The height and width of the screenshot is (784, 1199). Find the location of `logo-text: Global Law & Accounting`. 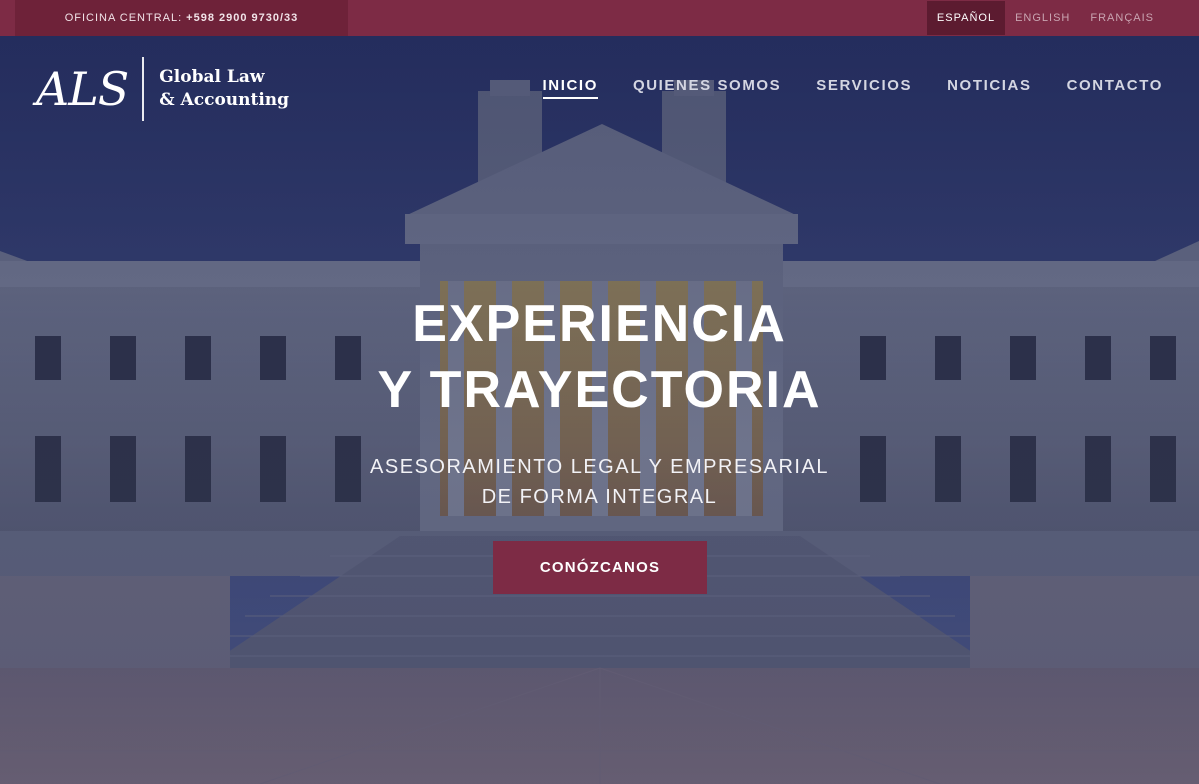

logo-text: Global Law & Accounting is located at coordinates (216, 89).